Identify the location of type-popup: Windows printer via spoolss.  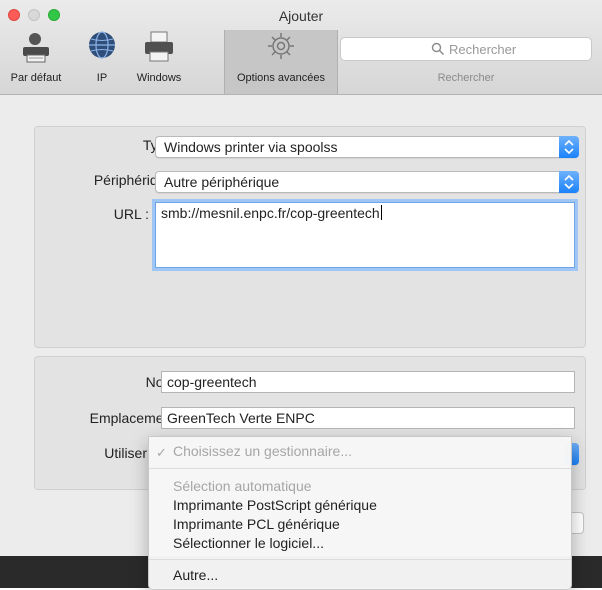
(367, 147).